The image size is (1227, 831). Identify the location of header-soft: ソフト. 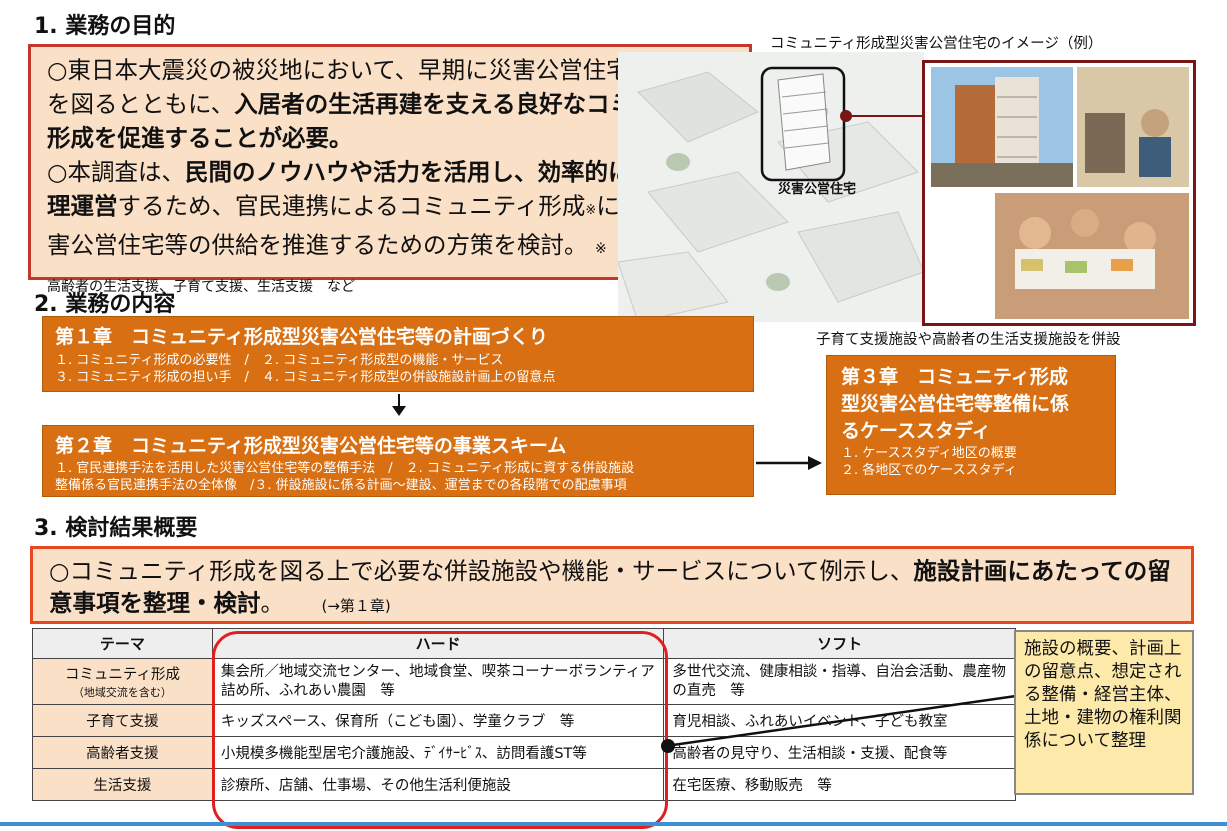
(839, 643).